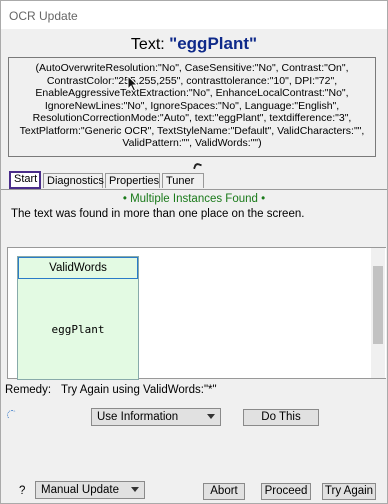 This screenshot has width=388, height=504. Describe the element at coordinates (138, 417) in the screenshot. I see `information-select-value: Use Information` at that location.